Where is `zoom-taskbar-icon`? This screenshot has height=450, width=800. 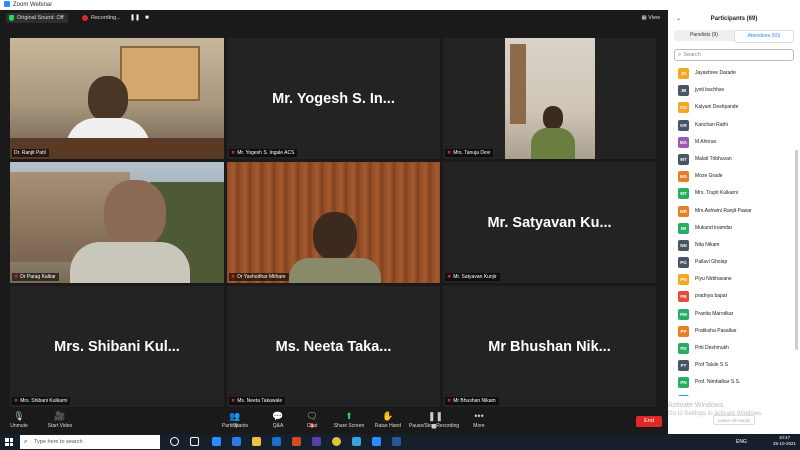 zoom-taskbar-icon is located at coordinates (376, 441).